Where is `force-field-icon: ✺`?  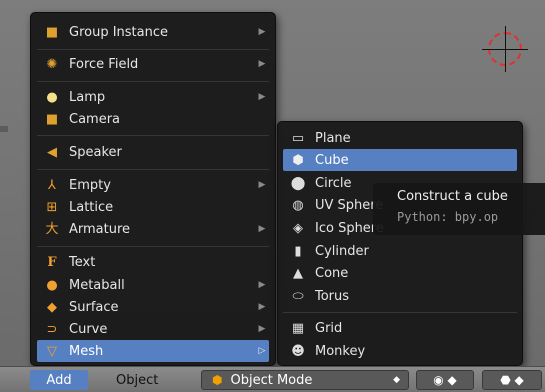
force-field-icon: ✺ is located at coordinates (52, 64).